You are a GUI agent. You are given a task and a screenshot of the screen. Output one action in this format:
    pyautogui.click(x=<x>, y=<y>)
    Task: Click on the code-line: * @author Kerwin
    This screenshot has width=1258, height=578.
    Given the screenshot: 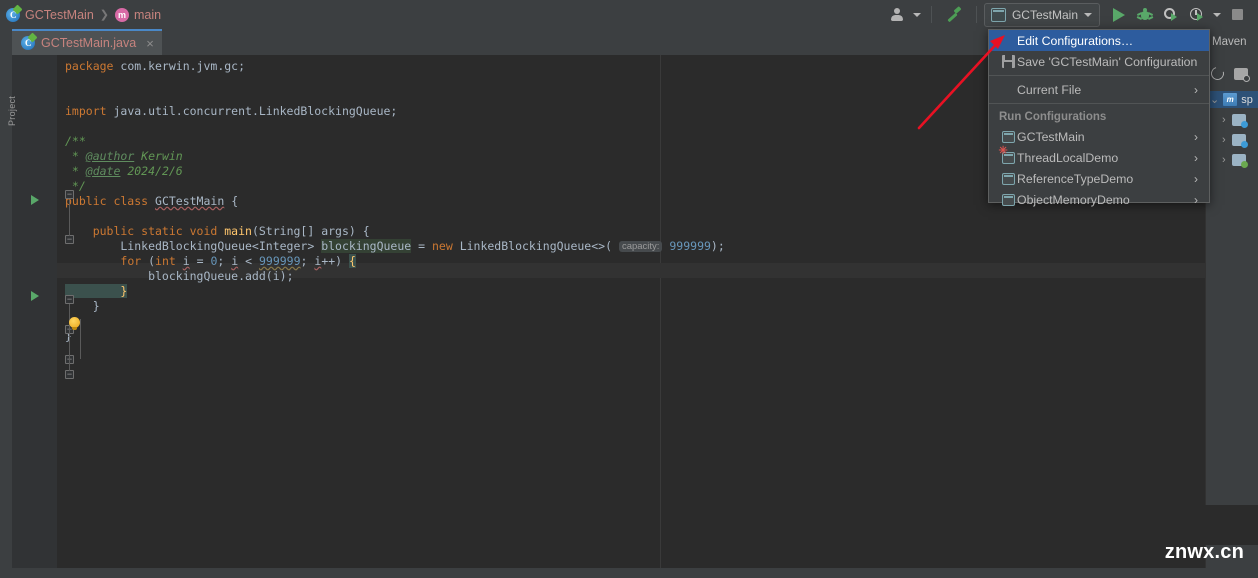 What is the action you would take?
    pyautogui.click(x=124, y=156)
    